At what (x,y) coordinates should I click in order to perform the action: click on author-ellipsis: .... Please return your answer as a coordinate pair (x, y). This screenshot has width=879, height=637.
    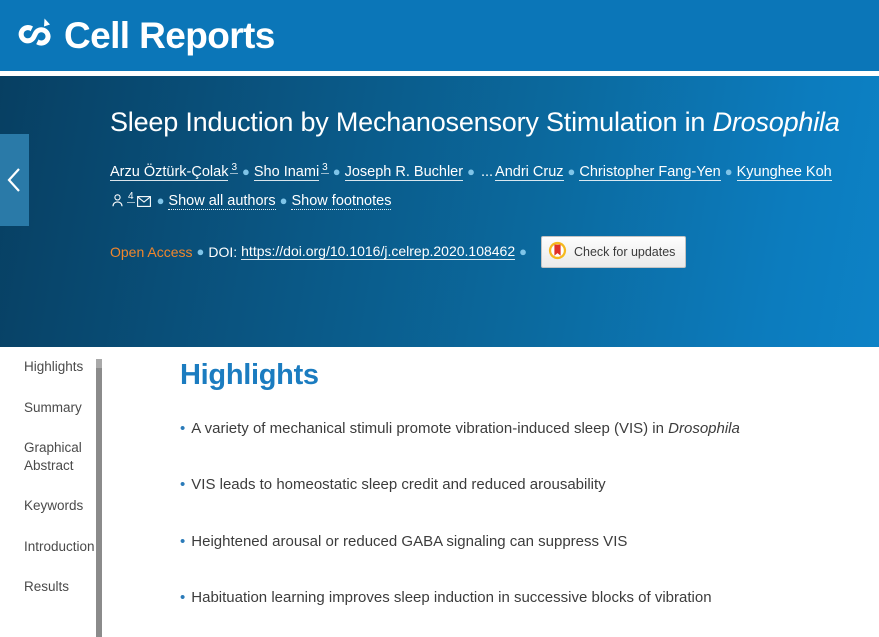
    Looking at the image, I should click on (487, 171).